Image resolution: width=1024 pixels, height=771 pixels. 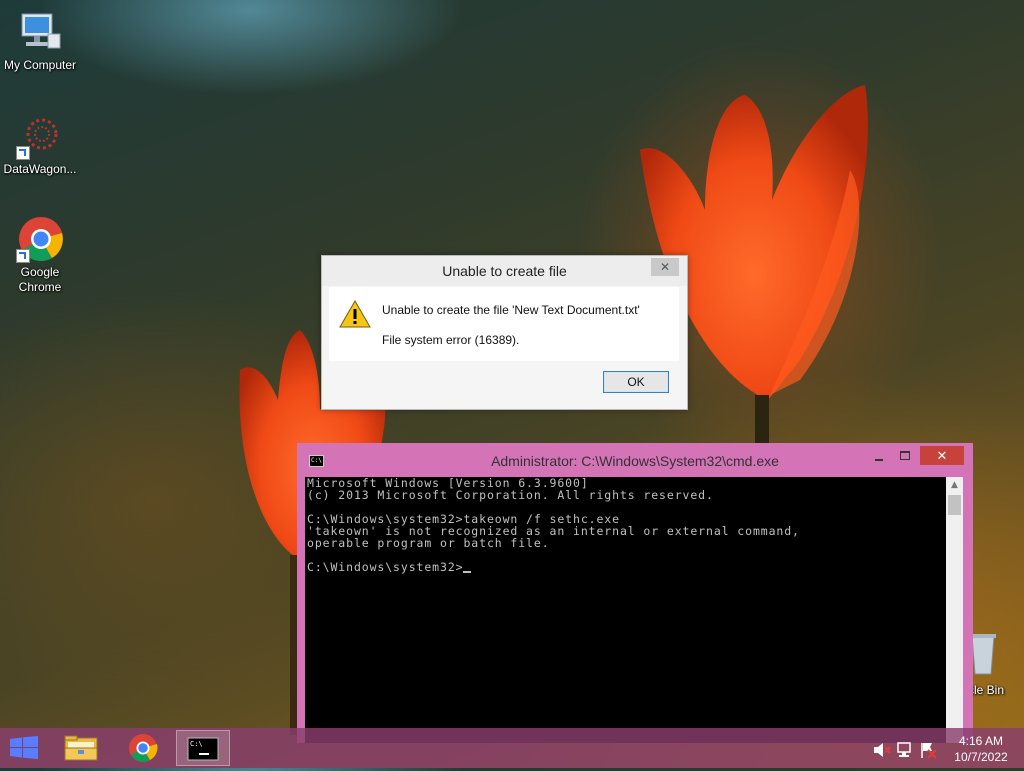 I want to click on taskbar-file-explorer, so click(x=81, y=748).